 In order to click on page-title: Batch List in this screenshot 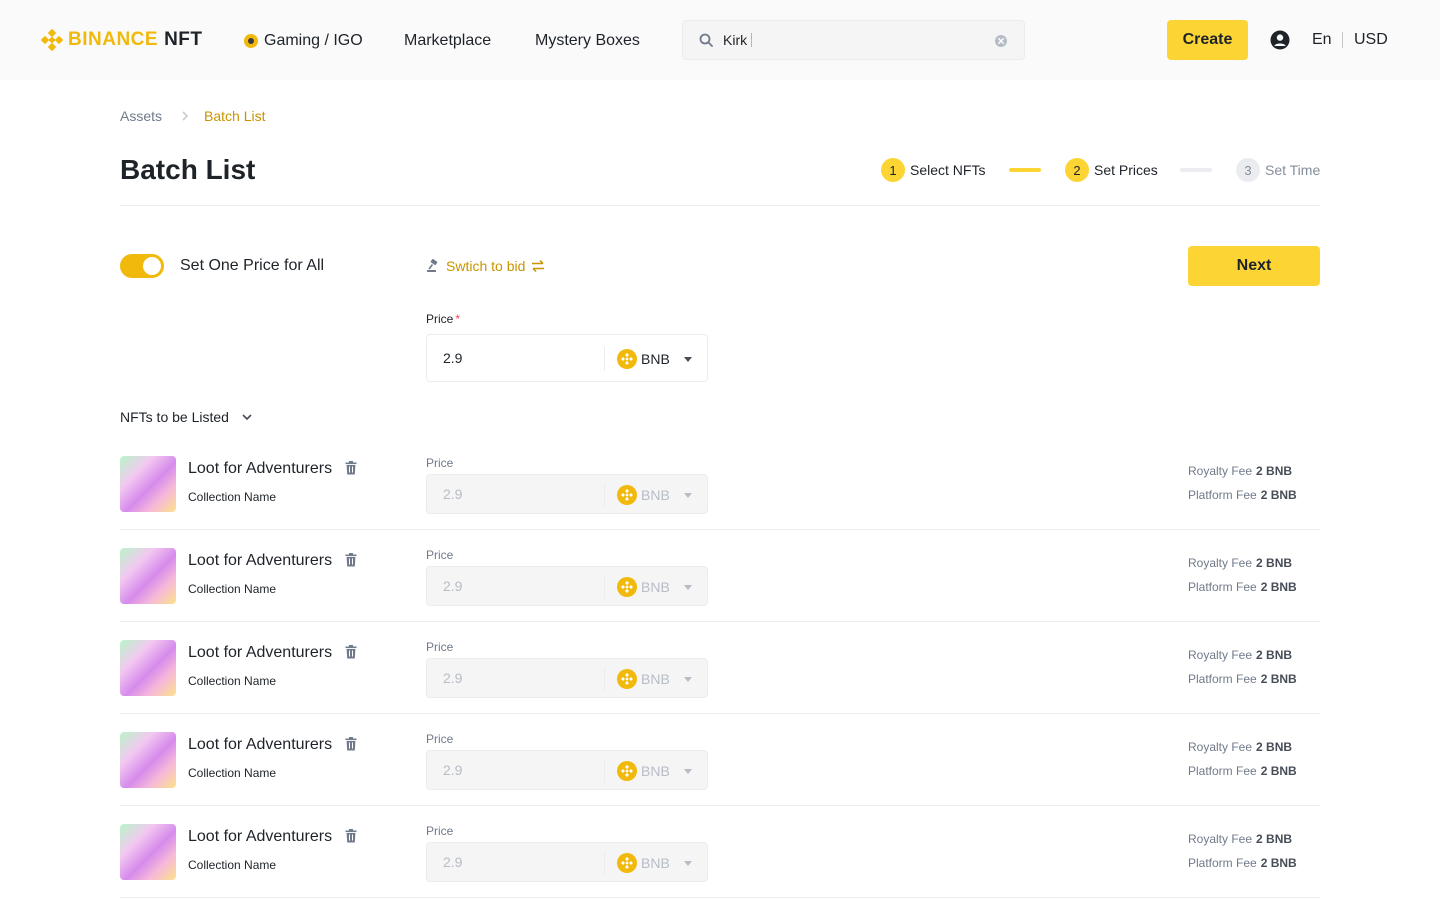, I will do `click(188, 169)`.